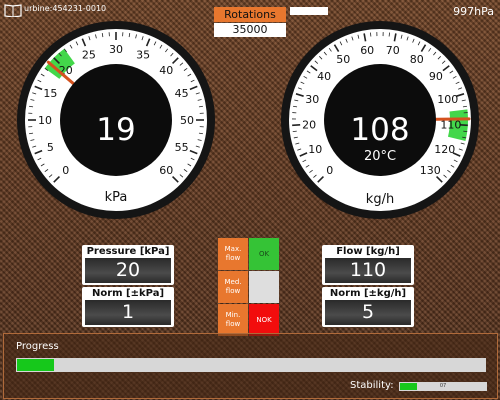 The height and width of the screenshot is (400, 500). I want to click on flow-gauge-value: 108, so click(380, 130).